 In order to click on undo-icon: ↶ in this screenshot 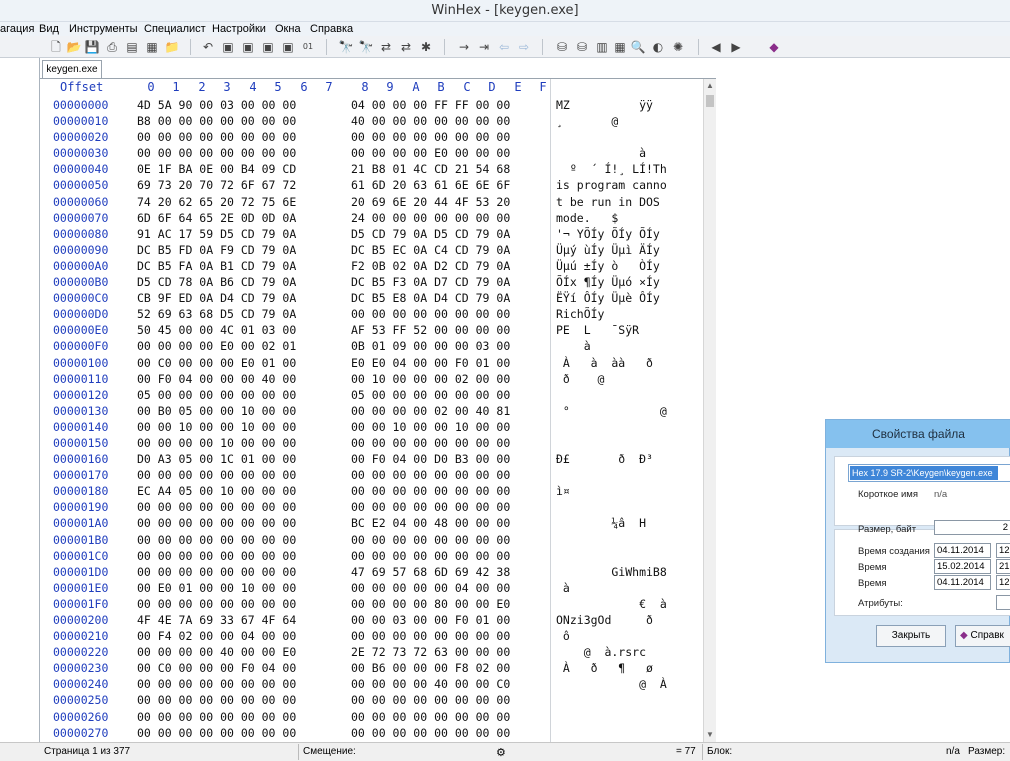, I will do `click(208, 47)`.